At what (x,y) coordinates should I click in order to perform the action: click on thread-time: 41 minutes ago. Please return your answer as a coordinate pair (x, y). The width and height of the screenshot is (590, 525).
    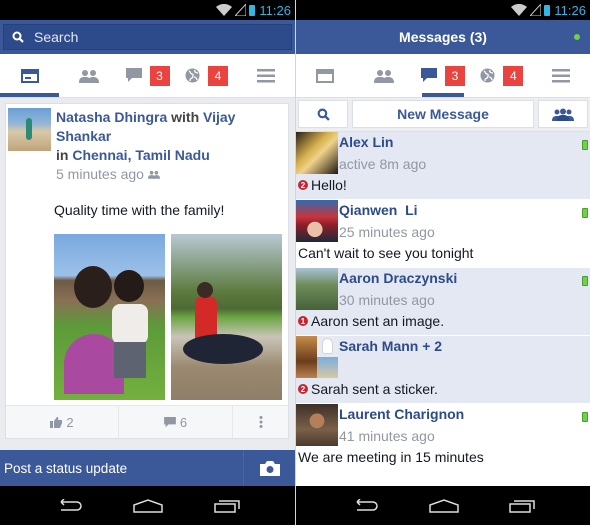
    Looking at the image, I should click on (387, 436).